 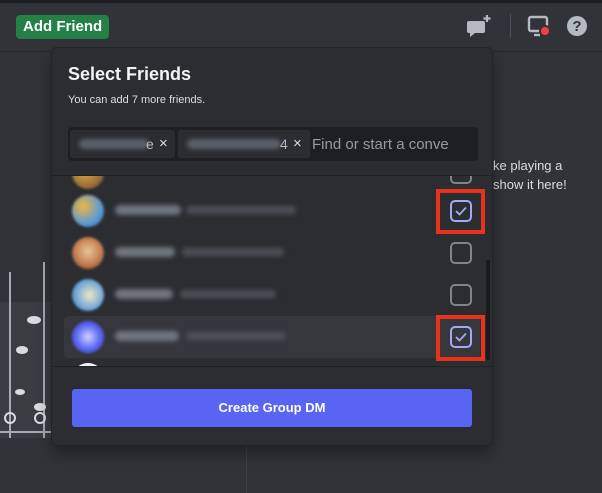 What do you see at coordinates (530, 175) in the screenshot?
I see `activity-empty-text: ke playing a show it here!` at bounding box center [530, 175].